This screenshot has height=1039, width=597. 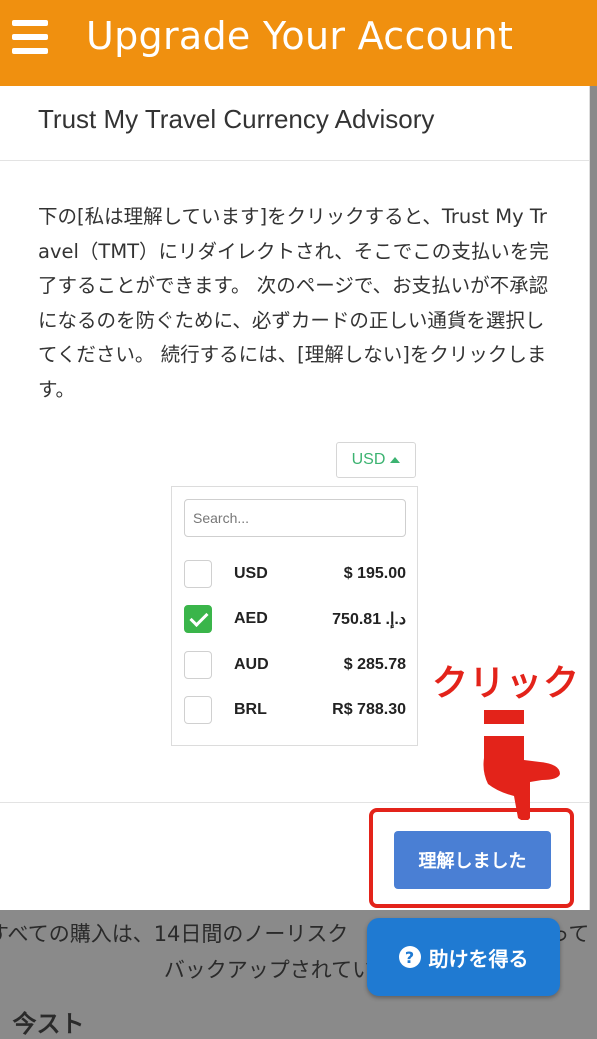 What do you see at coordinates (369, 619) in the screenshot?
I see `currency-amount: 750.81 .د.إ` at bounding box center [369, 619].